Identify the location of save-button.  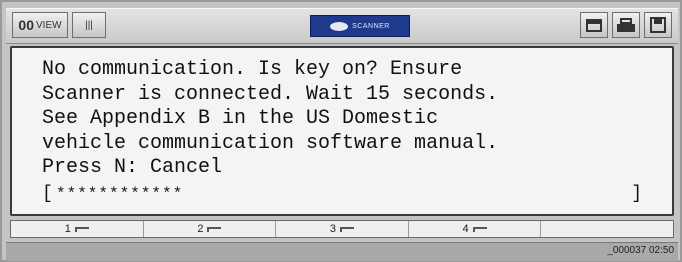
(658, 25).